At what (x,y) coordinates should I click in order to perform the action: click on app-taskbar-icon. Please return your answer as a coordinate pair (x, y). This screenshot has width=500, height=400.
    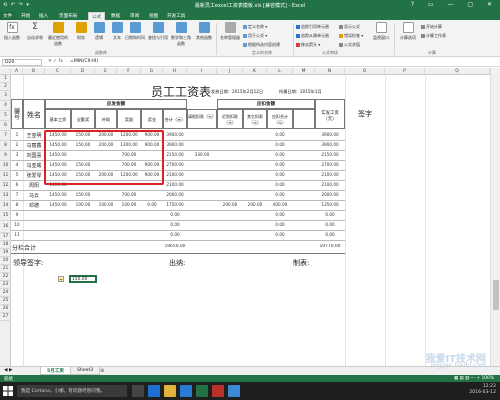
    Looking at the image, I should click on (218, 391).